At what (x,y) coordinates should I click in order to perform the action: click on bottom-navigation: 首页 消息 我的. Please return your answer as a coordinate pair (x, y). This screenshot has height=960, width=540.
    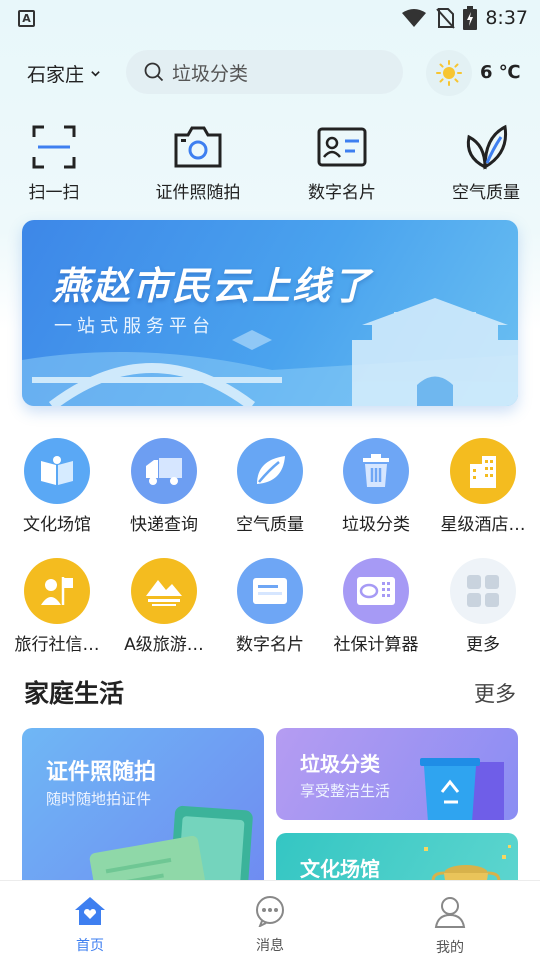
    Looking at the image, I should click on (270, 920).